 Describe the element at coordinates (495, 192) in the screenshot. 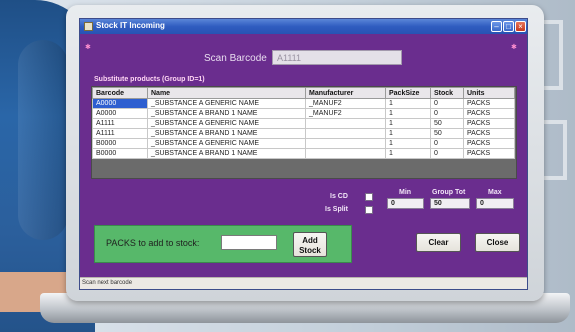

I see `max-label: Max` at that location.